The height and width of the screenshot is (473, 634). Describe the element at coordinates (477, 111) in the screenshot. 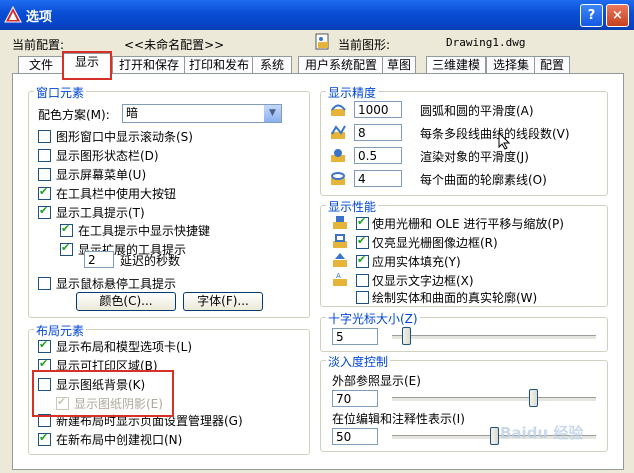

I see `arc-smoothness-label: 圆弧和圆的平滑度(A)` at that location.